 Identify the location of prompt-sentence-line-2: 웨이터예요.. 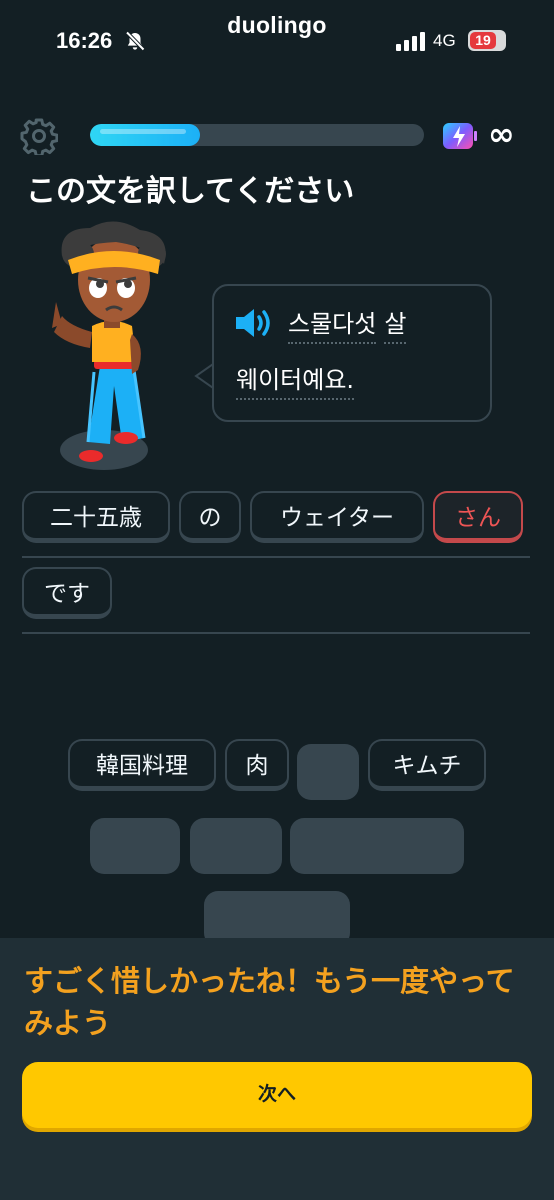
(299, 380).